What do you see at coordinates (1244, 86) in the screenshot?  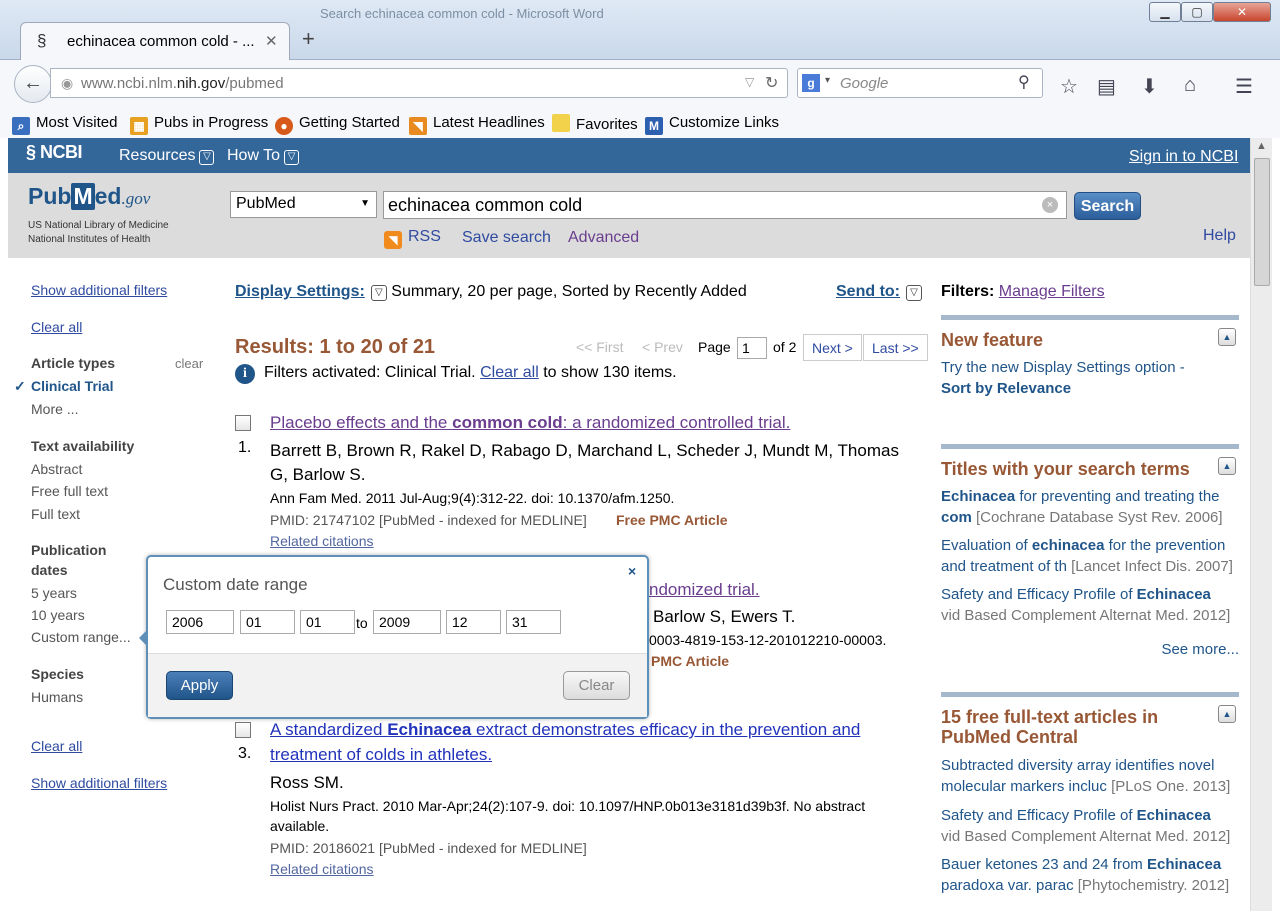 I see `menu-icon: ☰` at bounding box center [1244, 86].